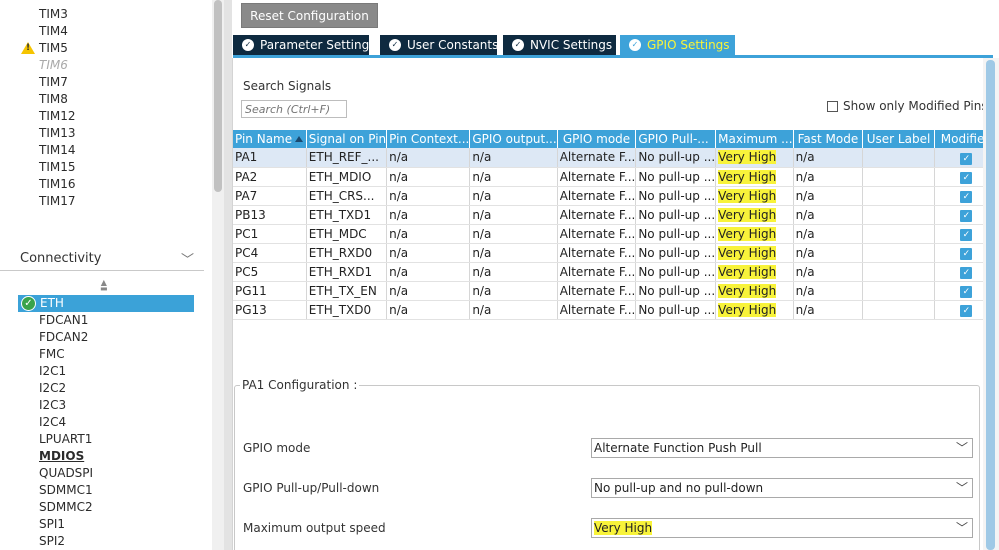 This screenshot has width=999, height=550. Describe the element at coordinates (287, 86) in the screenshot. I see `search-signals-label: Search Signals` at that location.